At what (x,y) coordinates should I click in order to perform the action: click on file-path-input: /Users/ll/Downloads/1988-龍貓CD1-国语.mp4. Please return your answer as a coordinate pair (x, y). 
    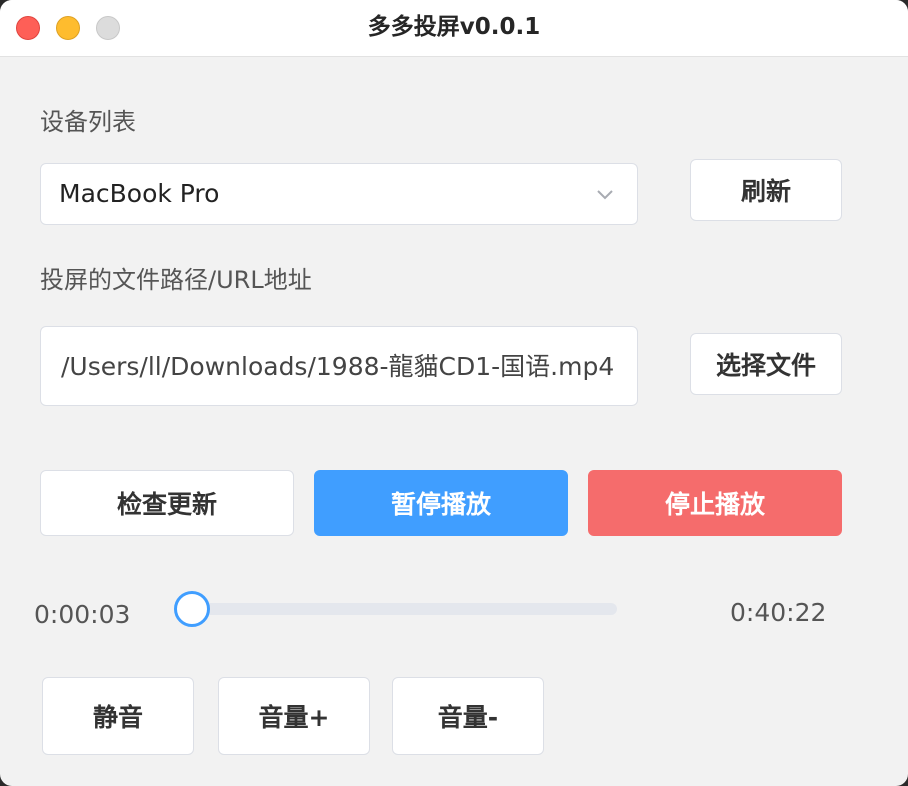
    Looking at the image, I should click on (339, 366).